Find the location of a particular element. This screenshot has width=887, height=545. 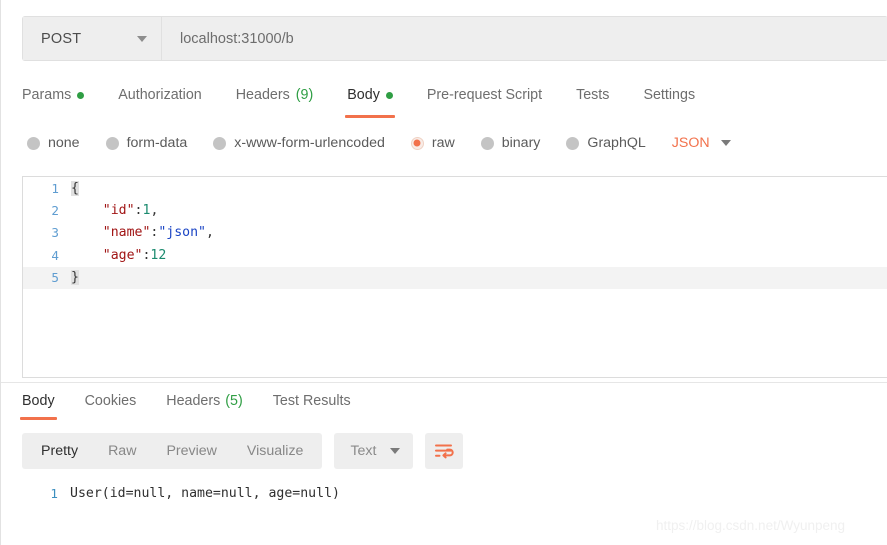

tab-params: Params is located at coordinates (53, 95).